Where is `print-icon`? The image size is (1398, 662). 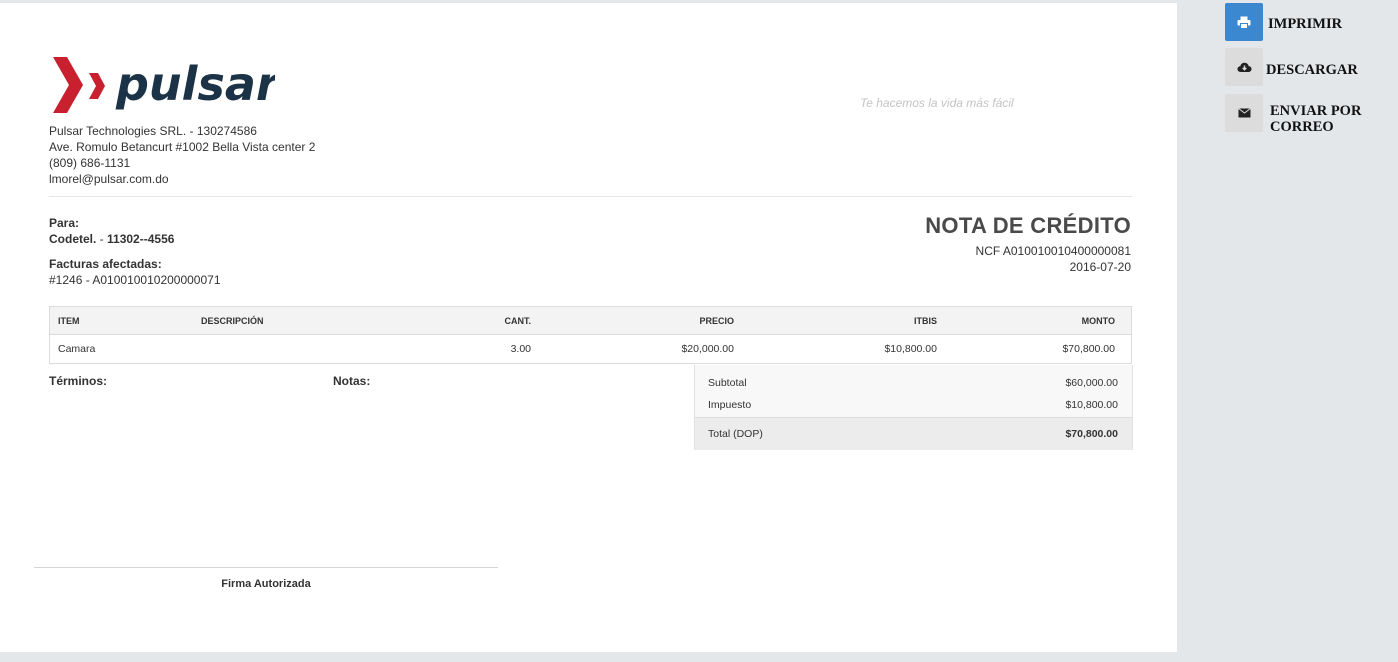
print-icon is located at coordinates (1244, 22).